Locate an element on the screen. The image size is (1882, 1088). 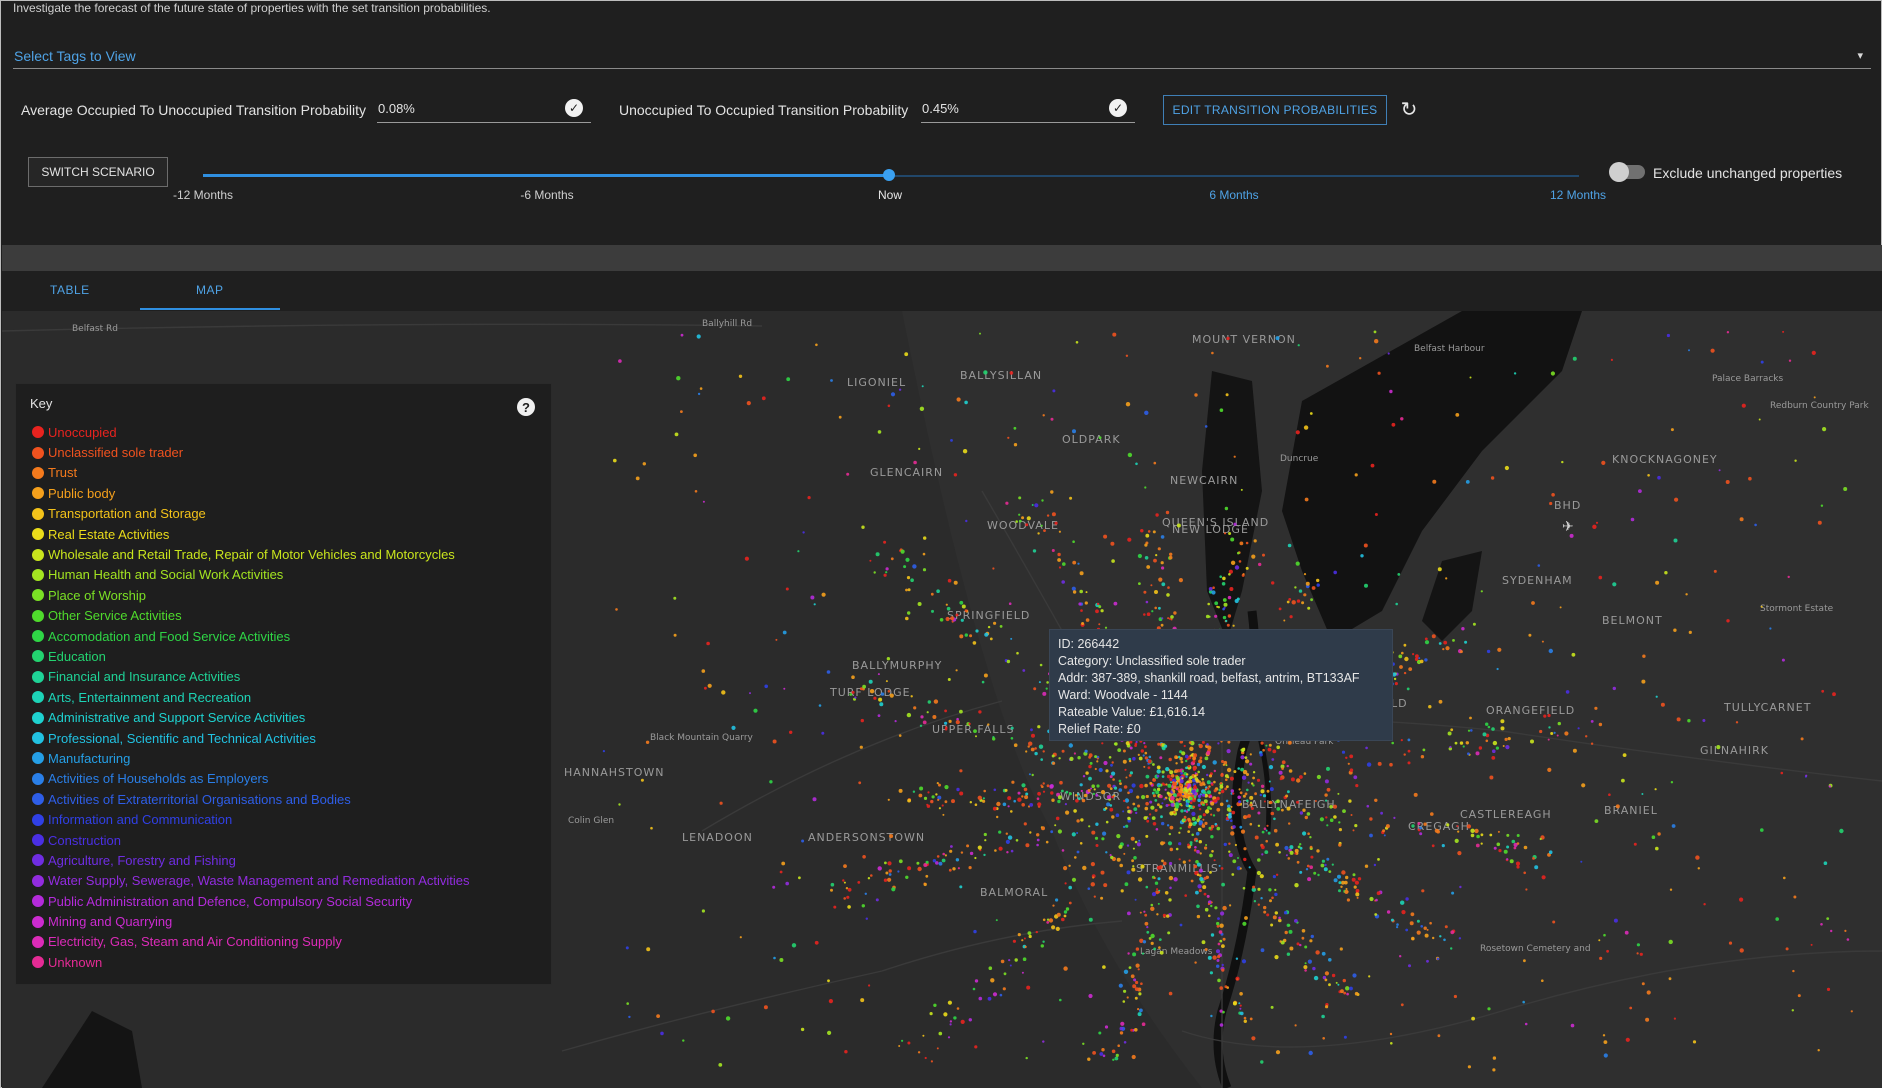
check-circle-icon: ✓ is located at coordinates (1118, 108).